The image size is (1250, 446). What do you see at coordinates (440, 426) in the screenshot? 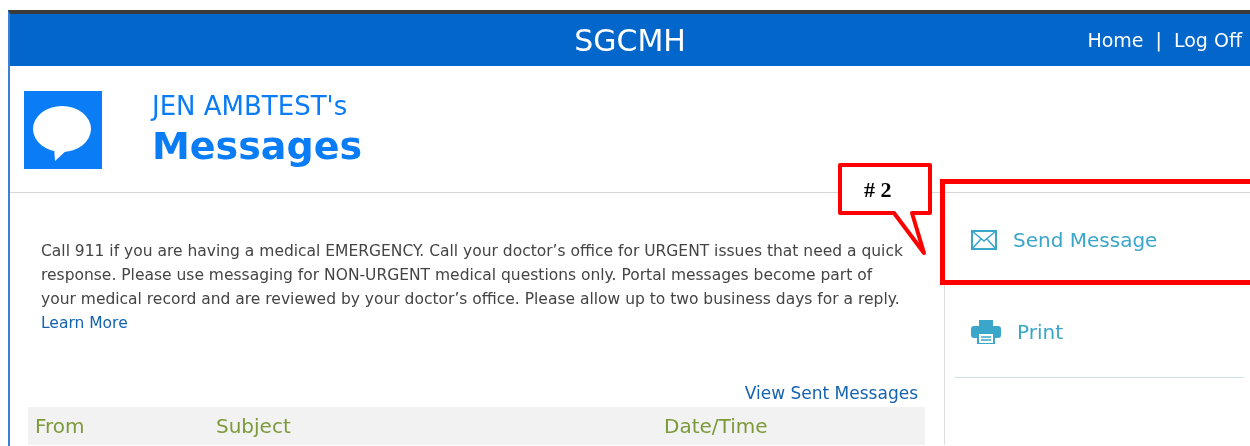
I see `column-header: Subject` at bounding box center [440, 426].